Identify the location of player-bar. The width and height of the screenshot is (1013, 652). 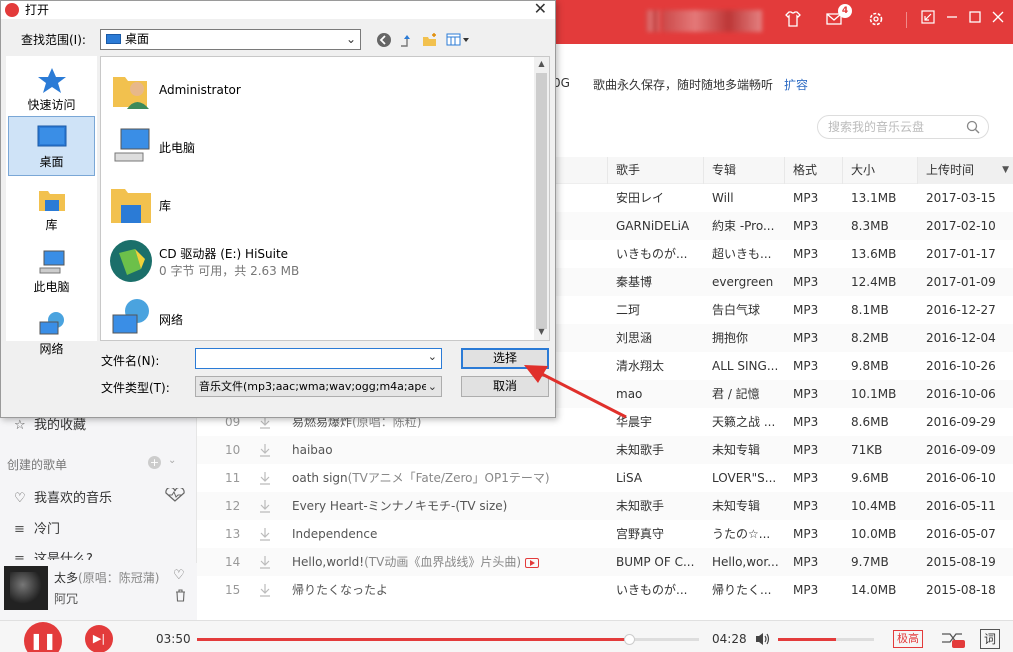
(506, 636).